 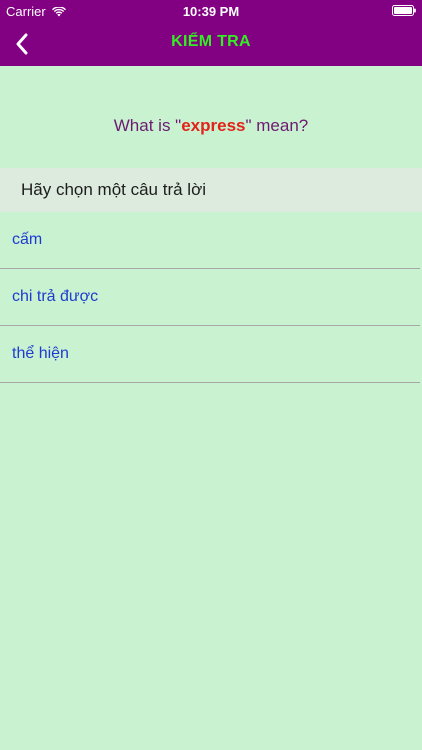 I want to click on answer-option: thể hiện, so click(x=210, y=354).